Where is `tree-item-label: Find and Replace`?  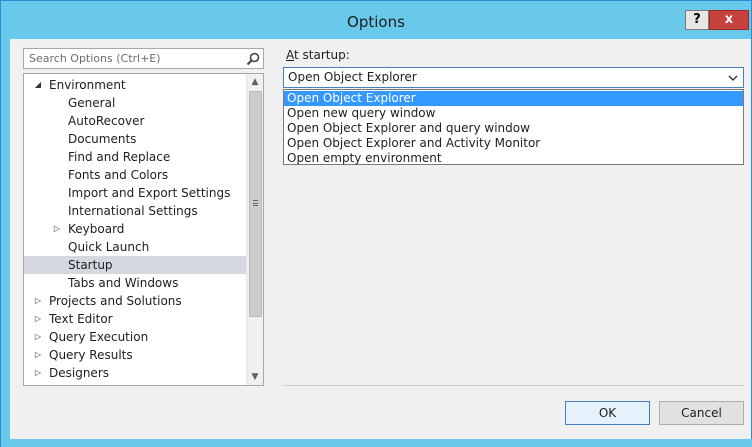 tree-item-label: Find and Replace is located at coordinates (119, 157).